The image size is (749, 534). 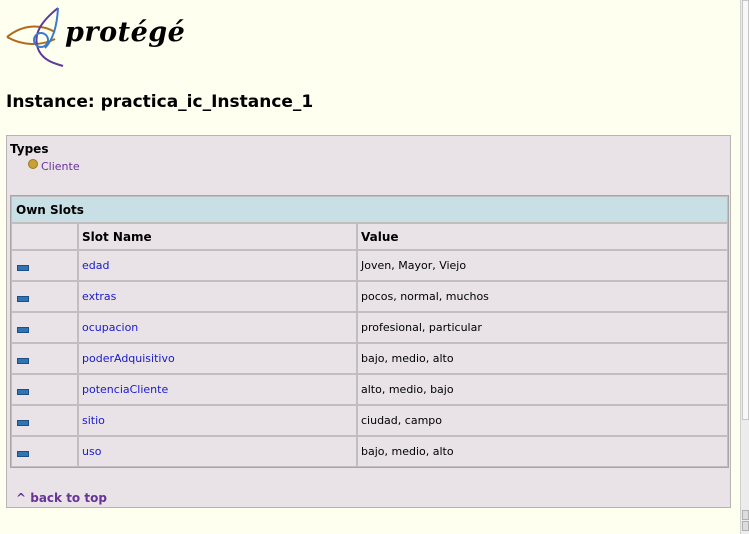 I want to click on slot-value: profesional, particular, so click(x=542, y=327).